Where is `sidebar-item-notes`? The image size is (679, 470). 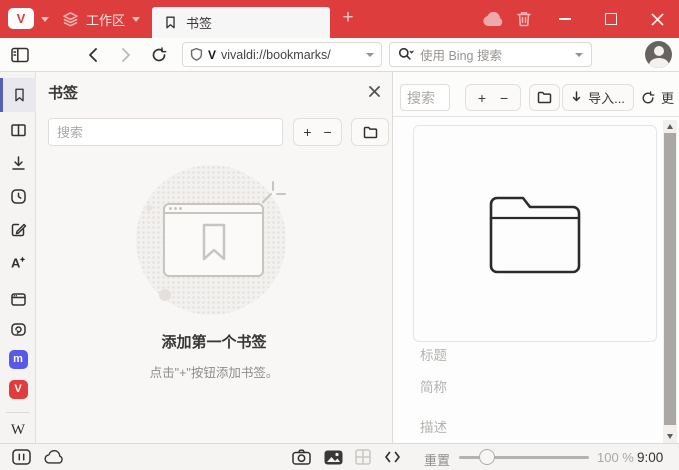 sidebar-item-notes is located at coordinates (18, 229).